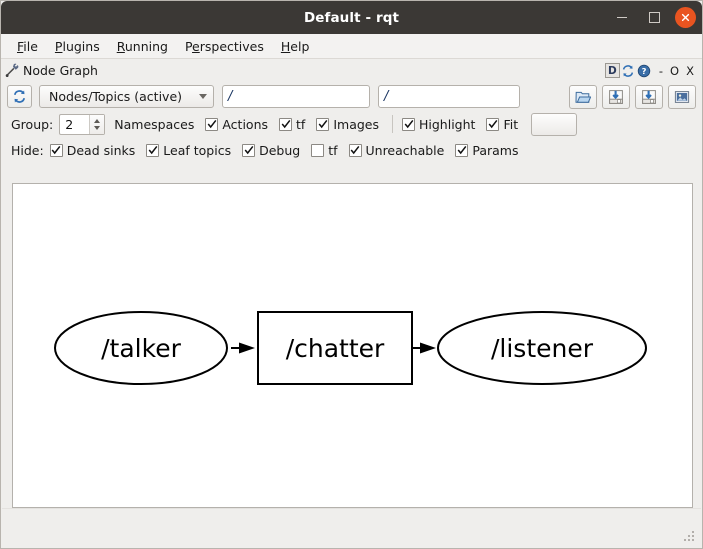  I want to click on graph-node-label: /listener, so click(542, 348).